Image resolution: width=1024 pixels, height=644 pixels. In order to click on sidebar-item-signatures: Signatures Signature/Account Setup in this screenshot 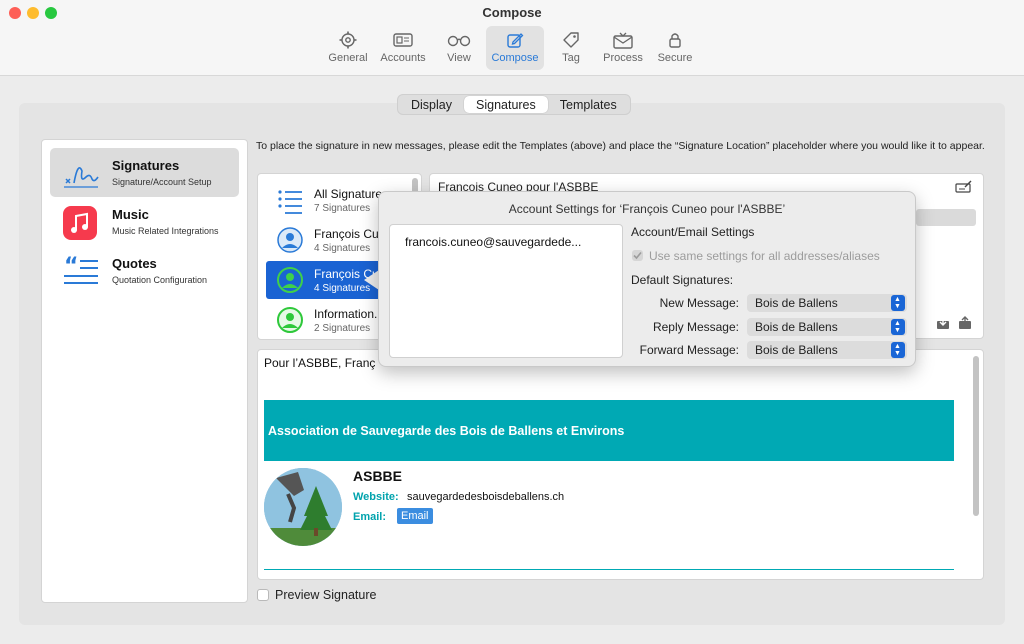, I will do `click(144, 172)`.